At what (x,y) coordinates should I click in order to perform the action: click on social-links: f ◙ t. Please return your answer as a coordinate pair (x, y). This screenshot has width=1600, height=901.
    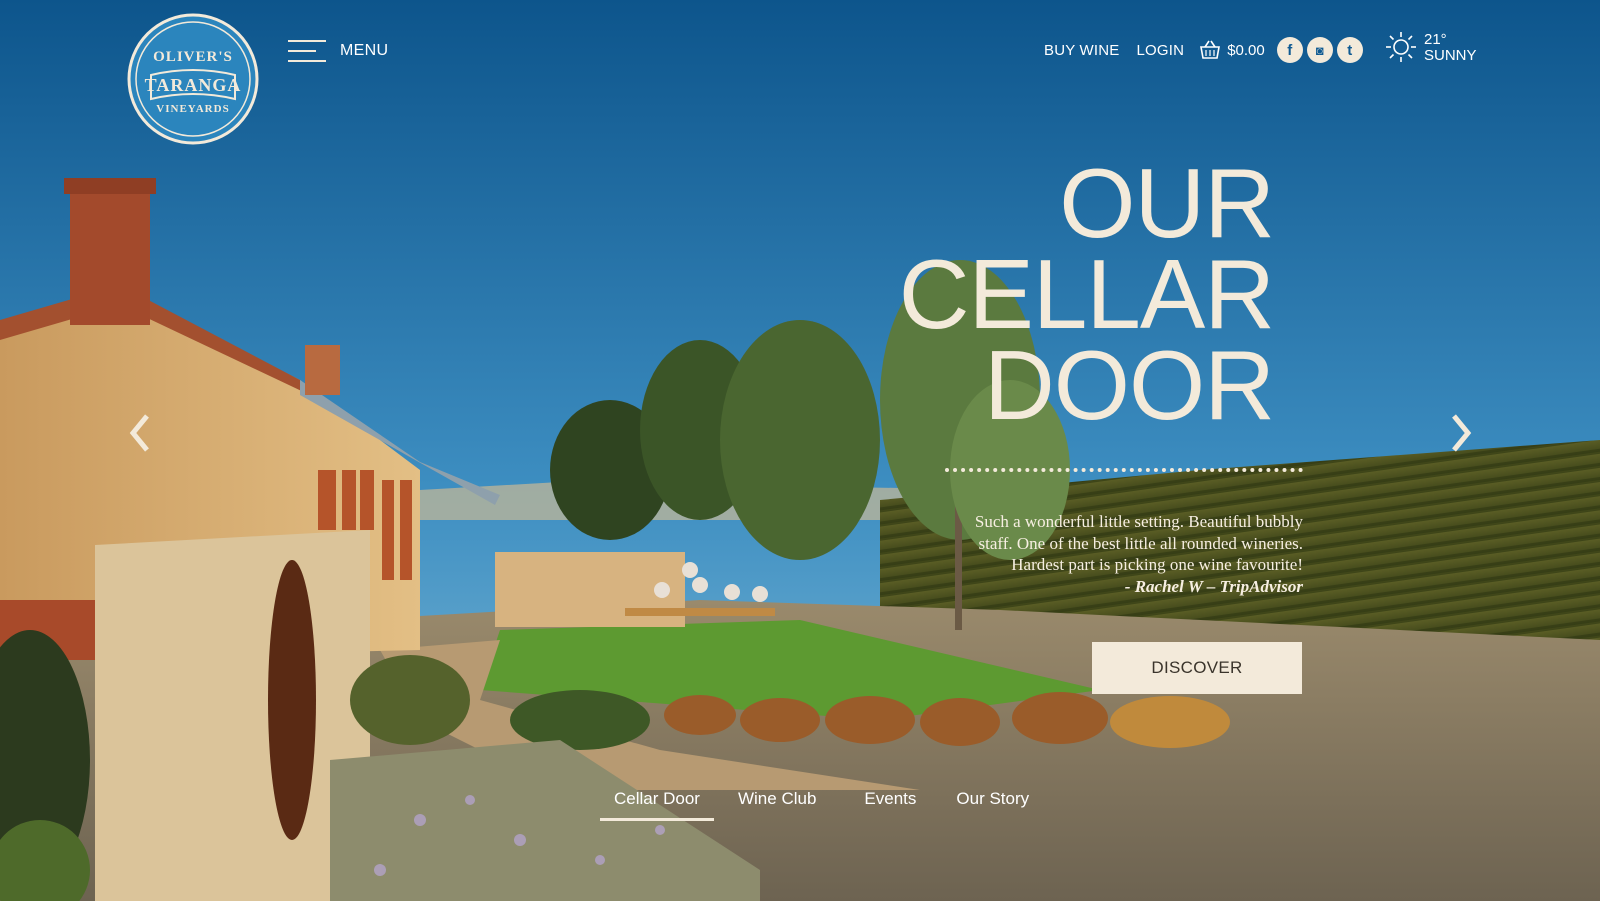
    Looking at the image, I should click on (1319, 50).